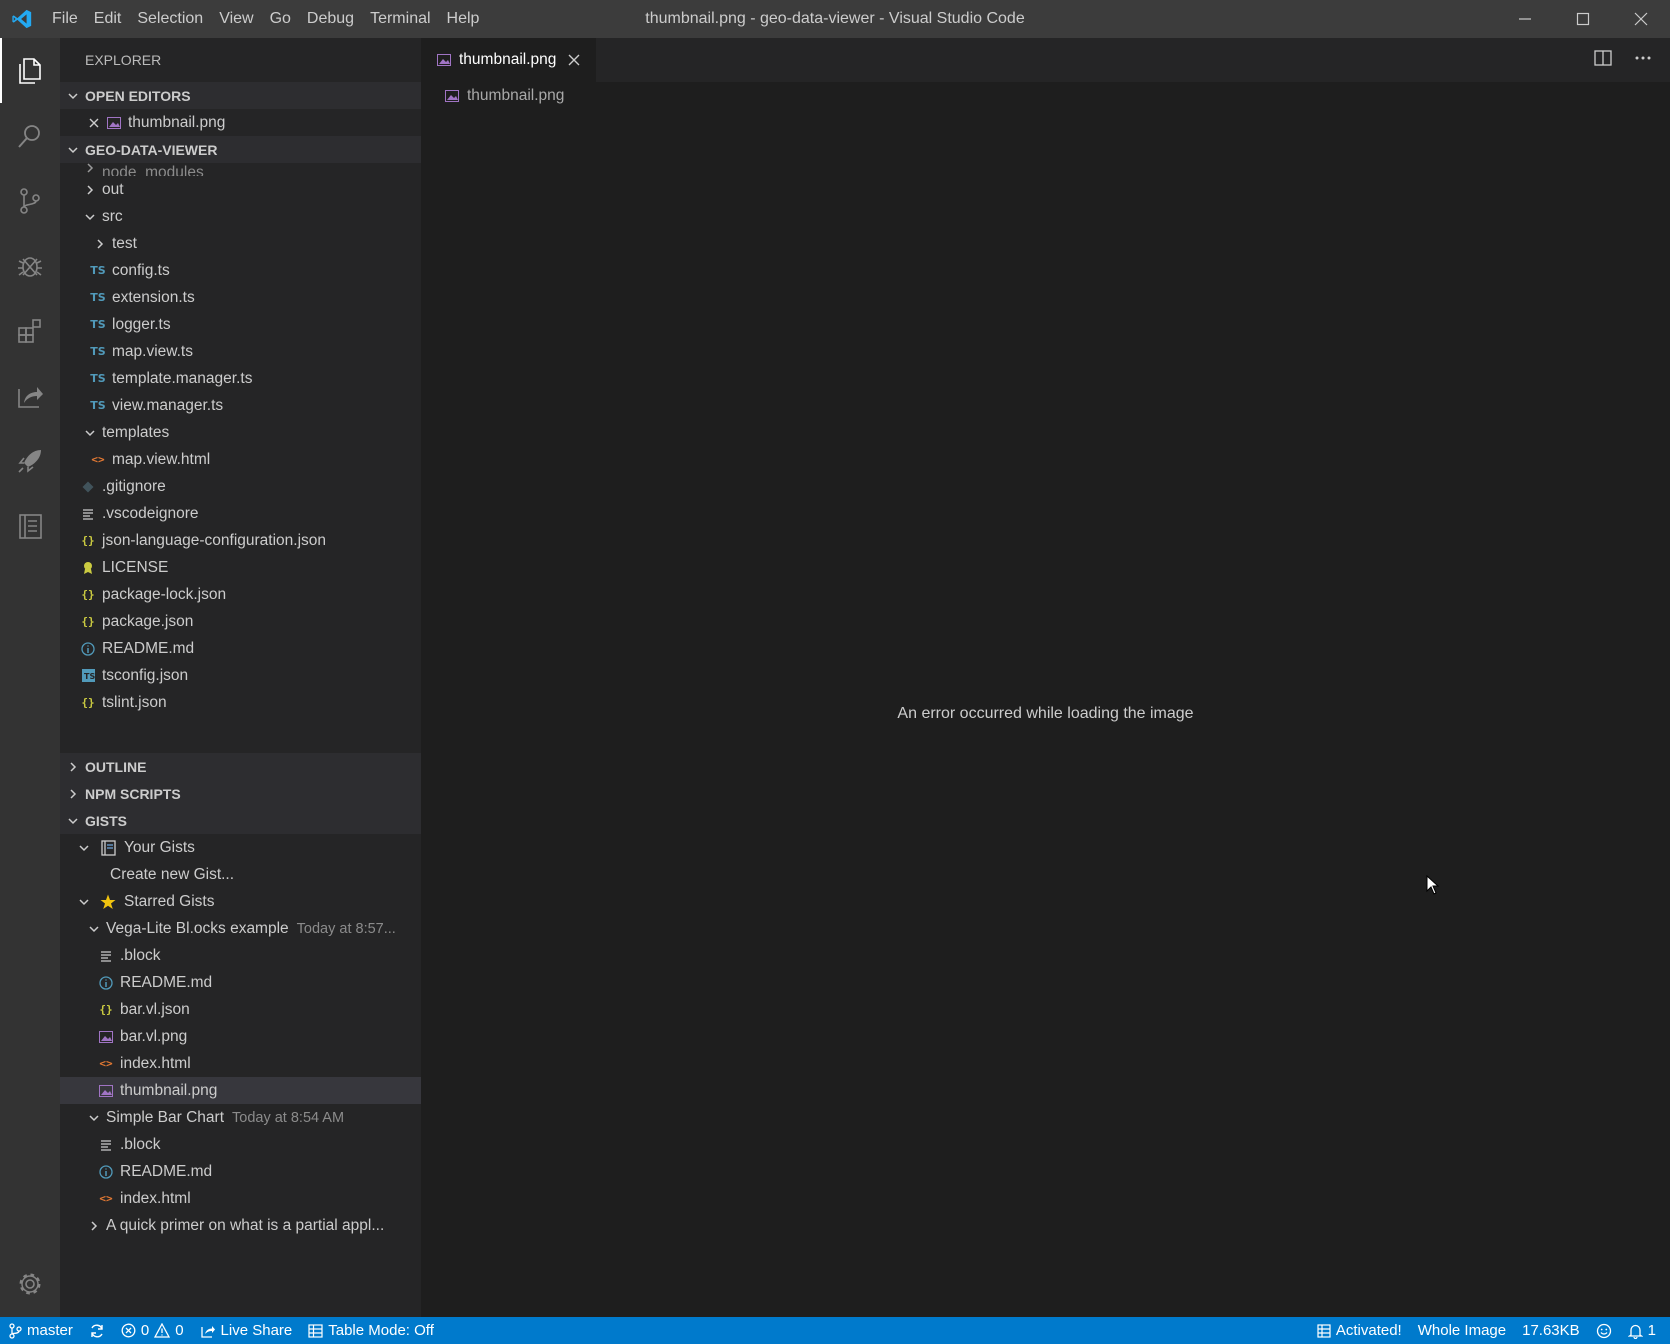 The height and width of the screenshot is (1344, 1670). Describe the element at coordinates (240, 621) in the screenshot. I see `file-item: {} package.json` at that location.